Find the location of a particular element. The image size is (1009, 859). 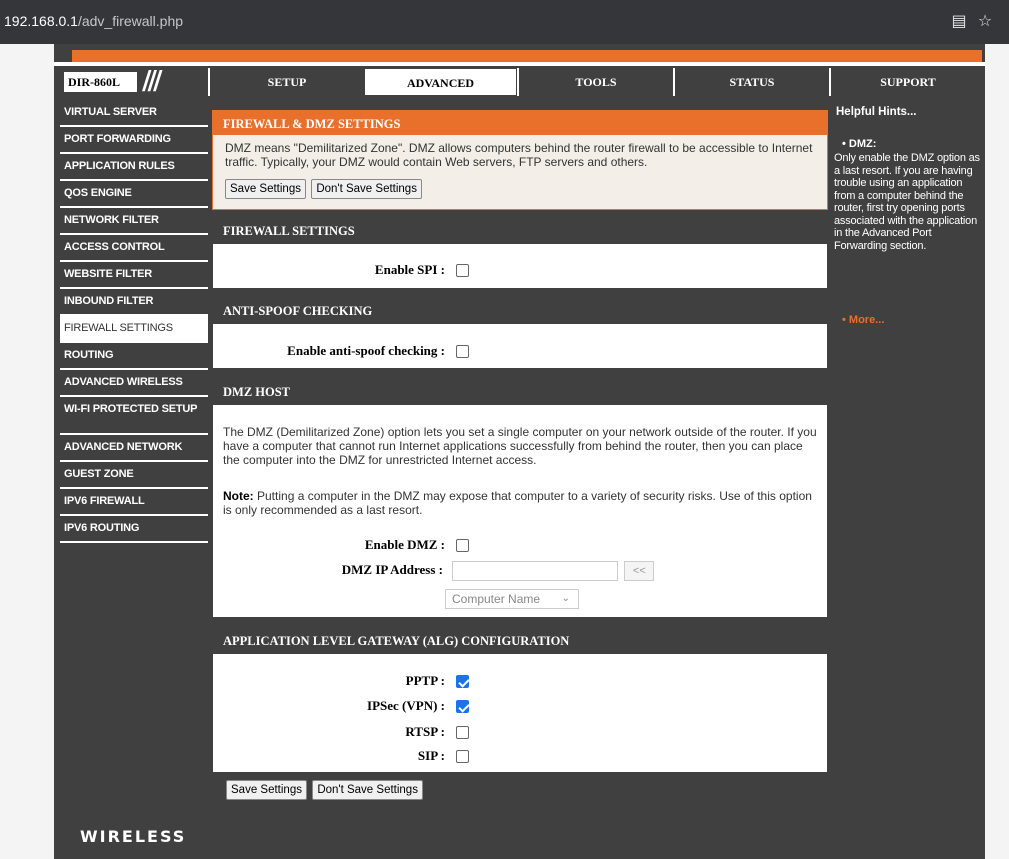

sip-checkbox is located at coordinates (463, 757).